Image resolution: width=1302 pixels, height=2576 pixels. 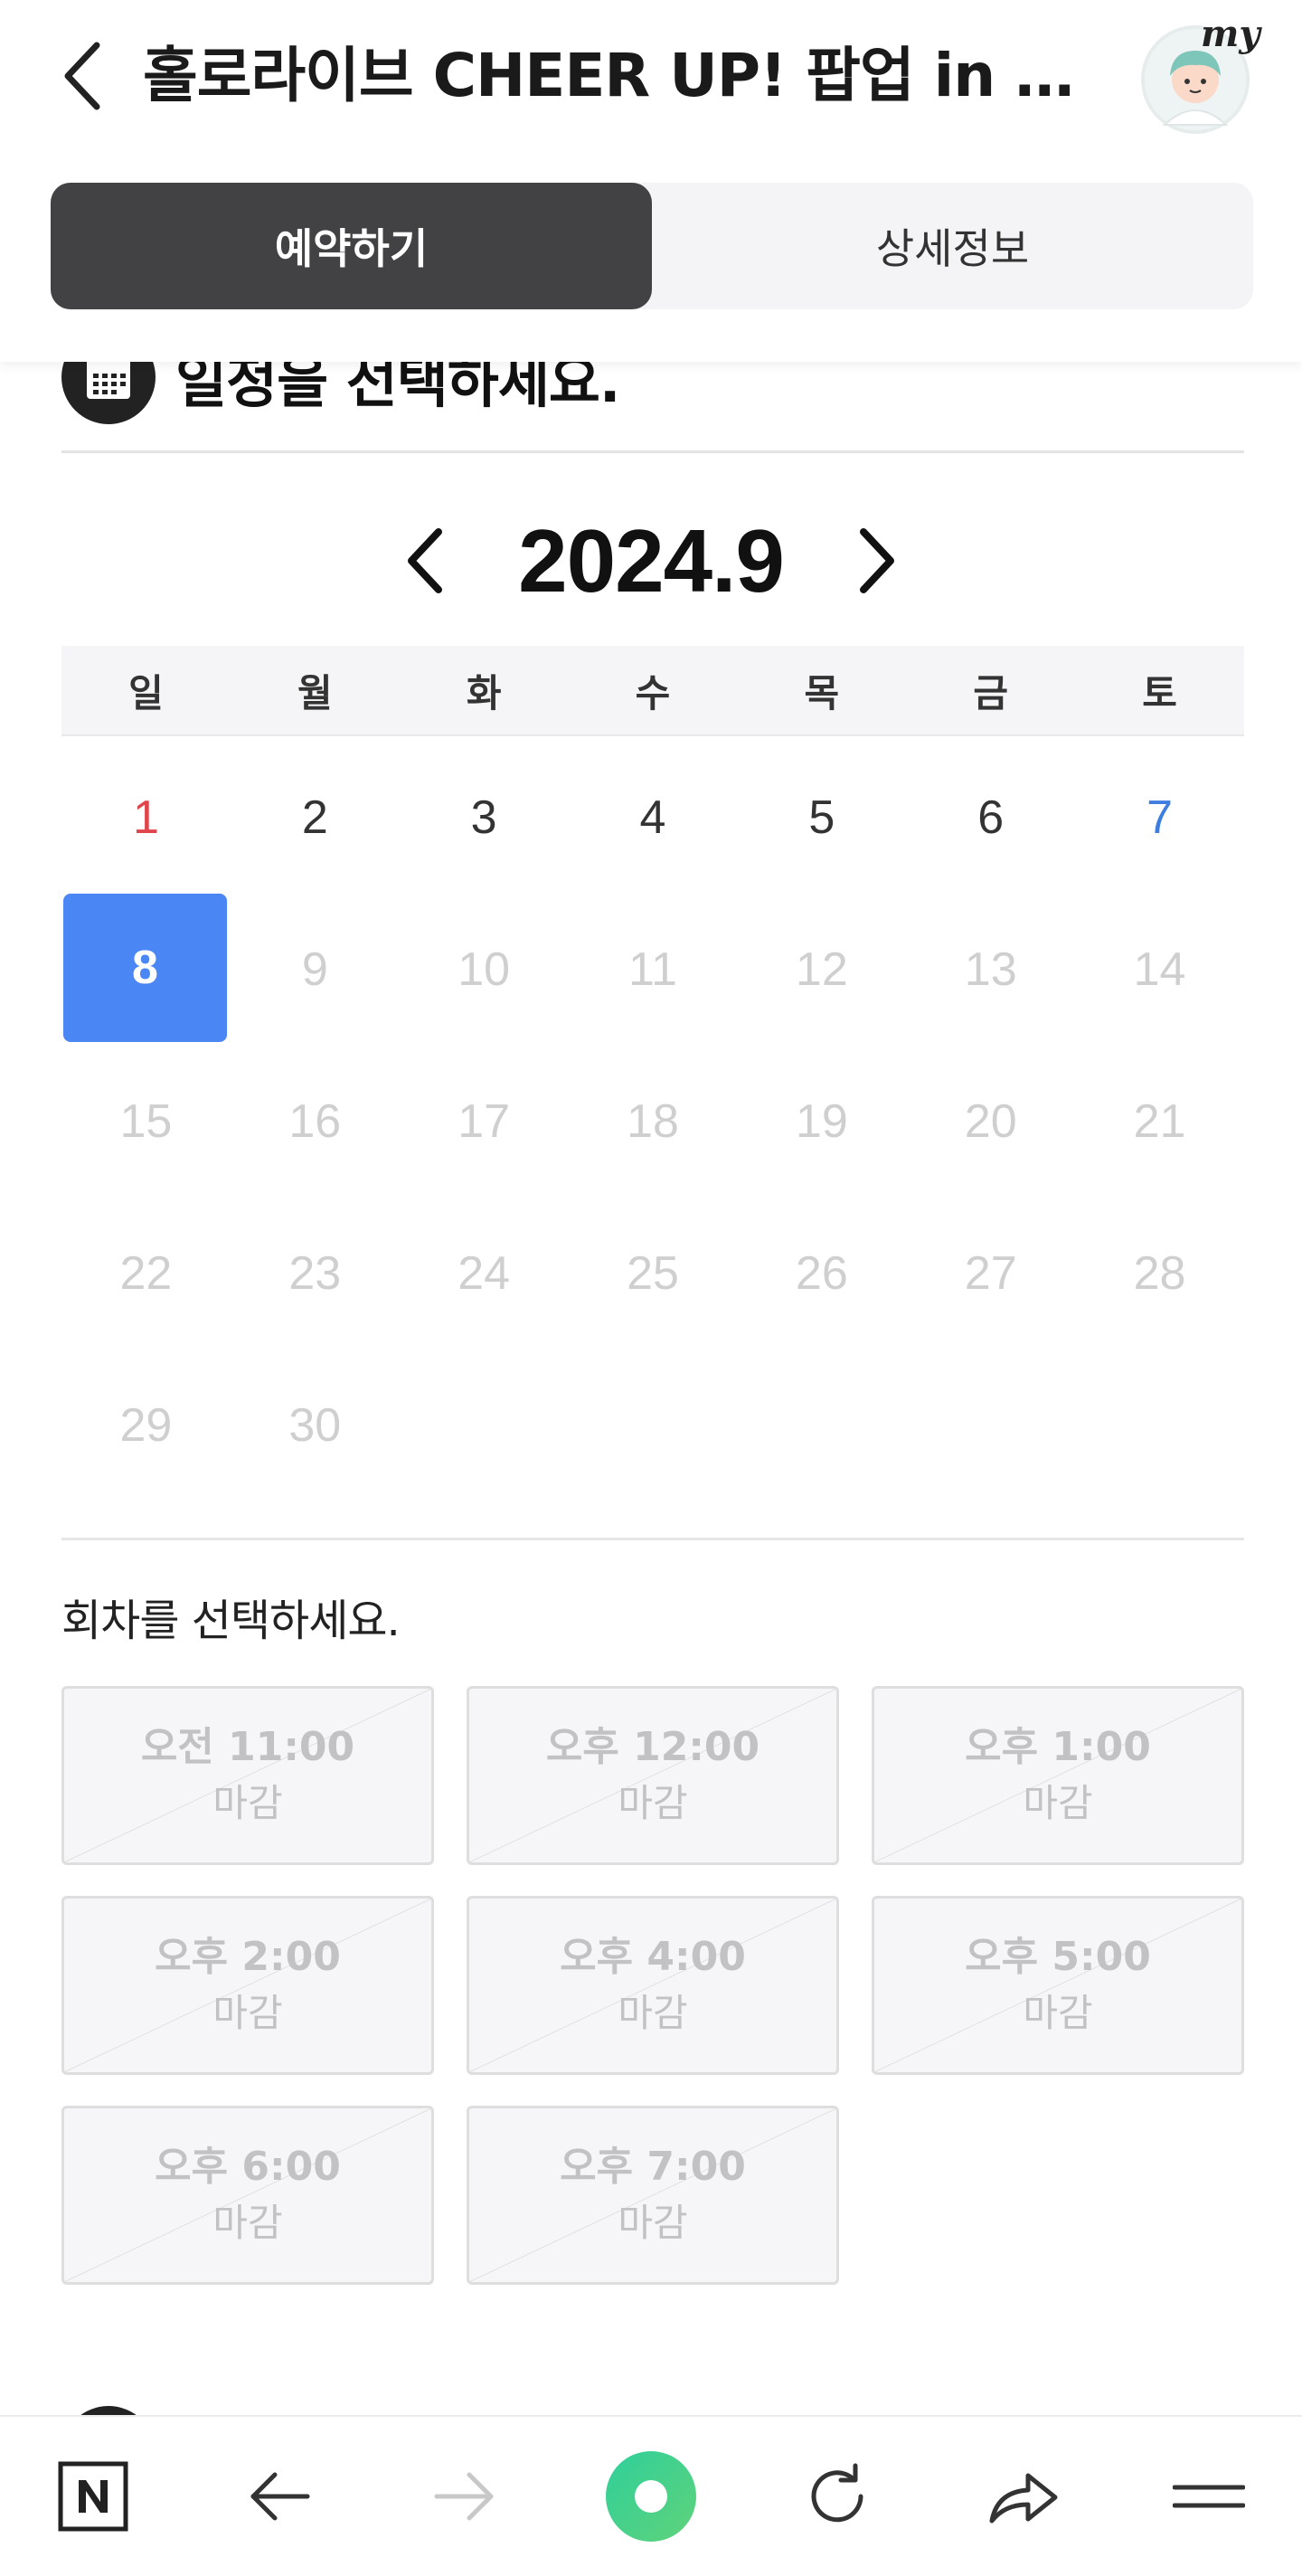 I want to click on slot-time: 오후 6:00, so click(x=248, y=2167).